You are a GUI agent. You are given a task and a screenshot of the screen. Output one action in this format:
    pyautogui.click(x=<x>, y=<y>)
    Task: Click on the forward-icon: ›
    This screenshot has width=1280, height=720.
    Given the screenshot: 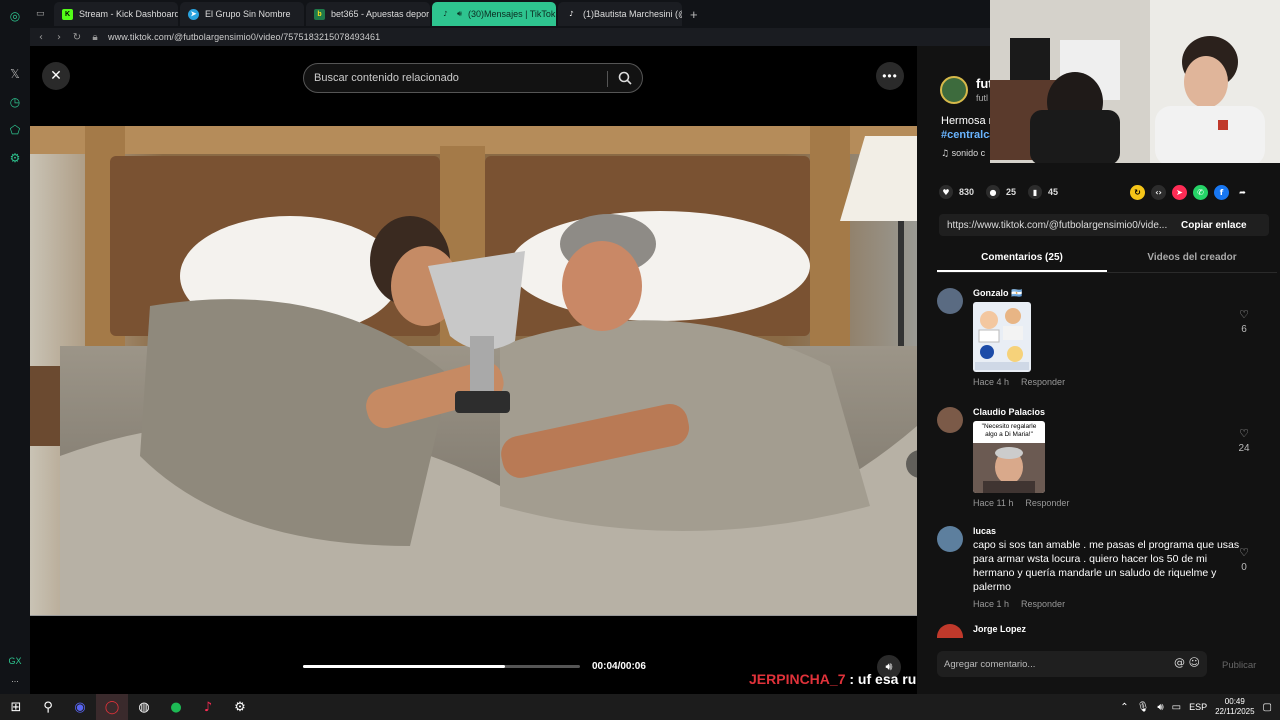 What is the action you would take?
    pyautogui.click(x=59, y=37)
    